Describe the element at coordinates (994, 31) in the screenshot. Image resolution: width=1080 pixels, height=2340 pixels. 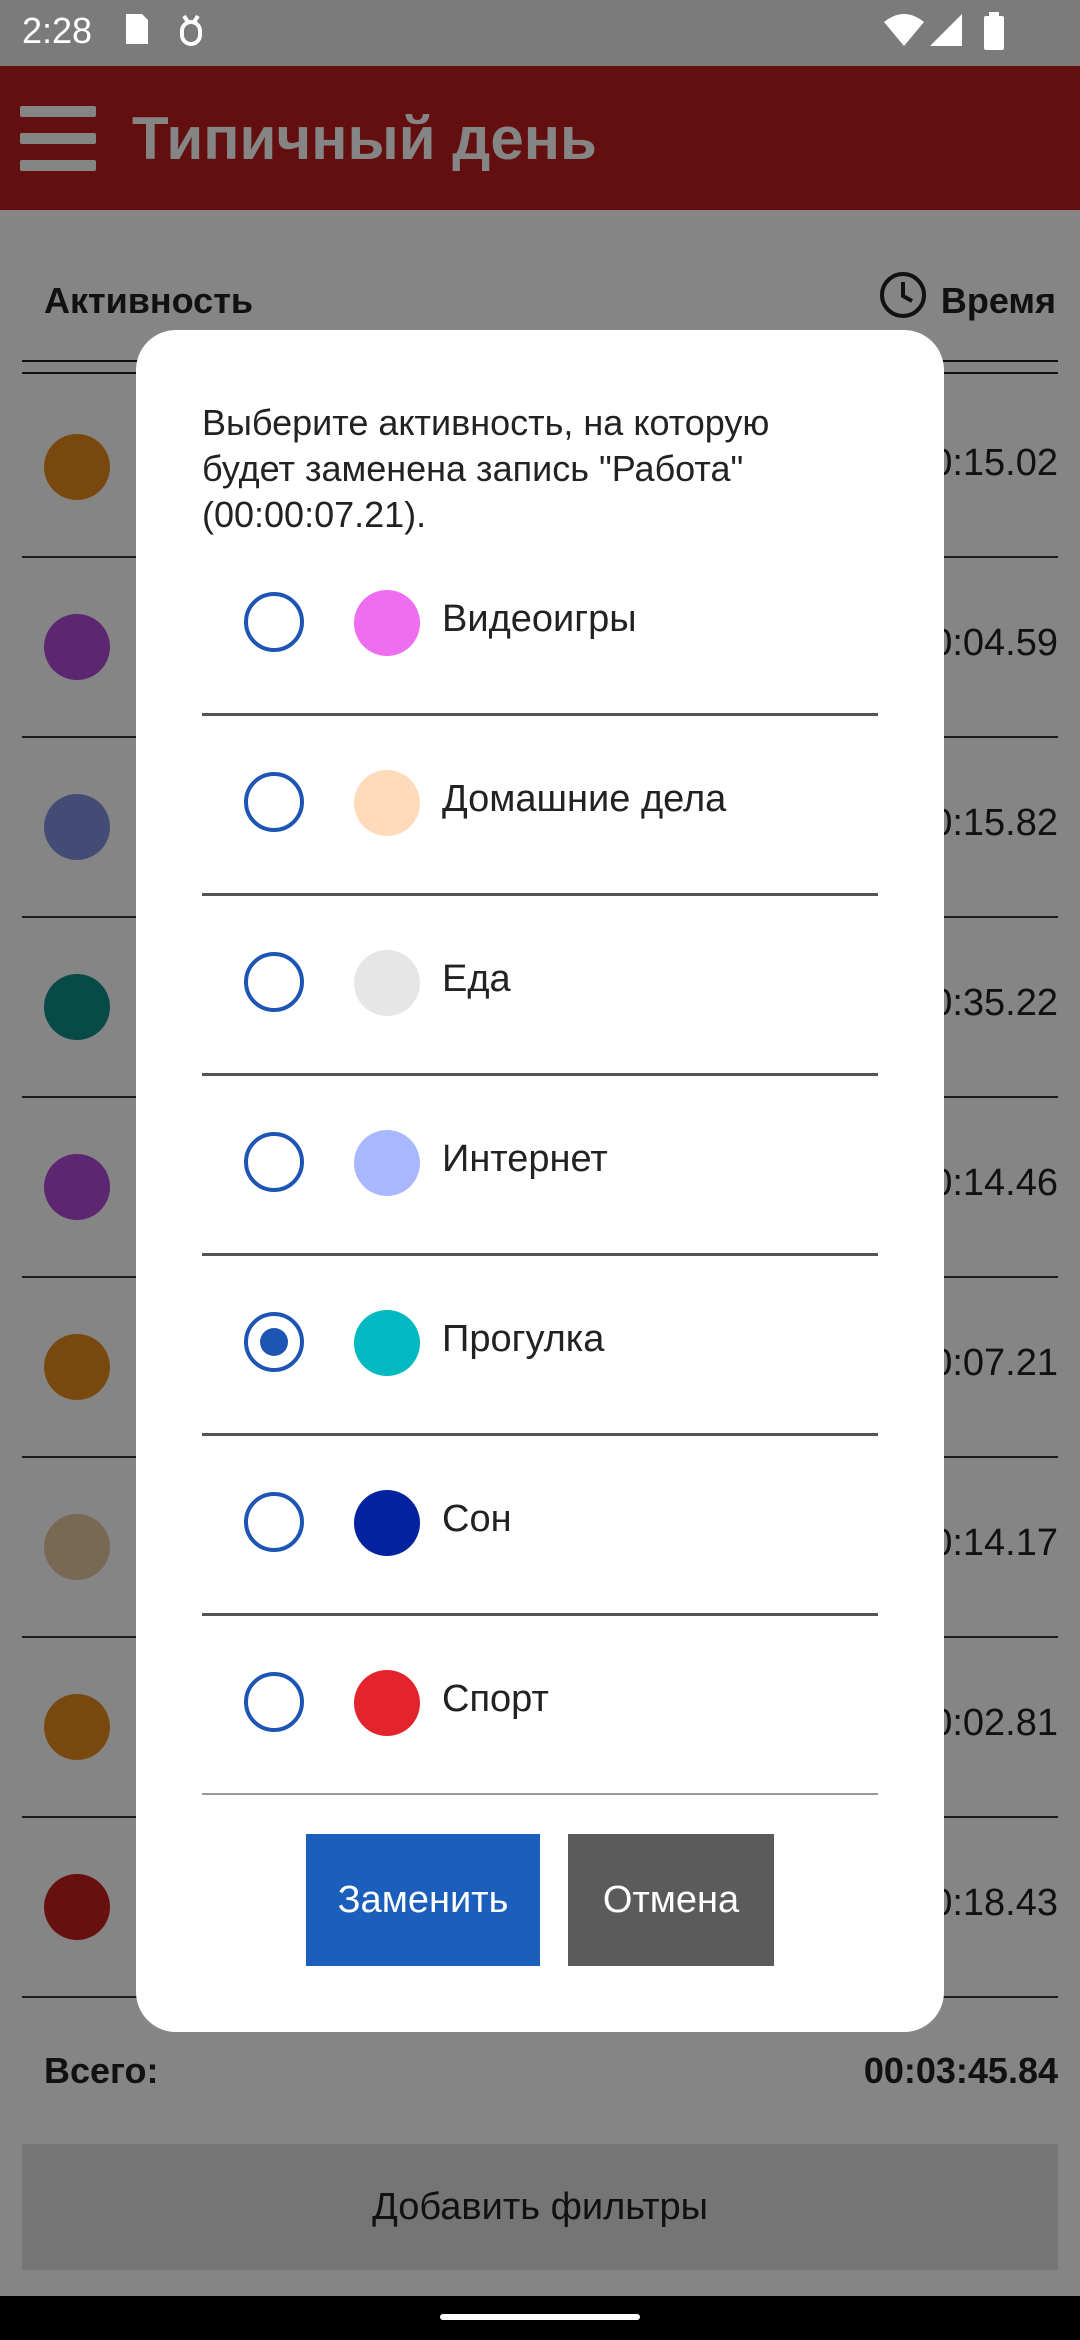
I see `battery-icon` at that location.